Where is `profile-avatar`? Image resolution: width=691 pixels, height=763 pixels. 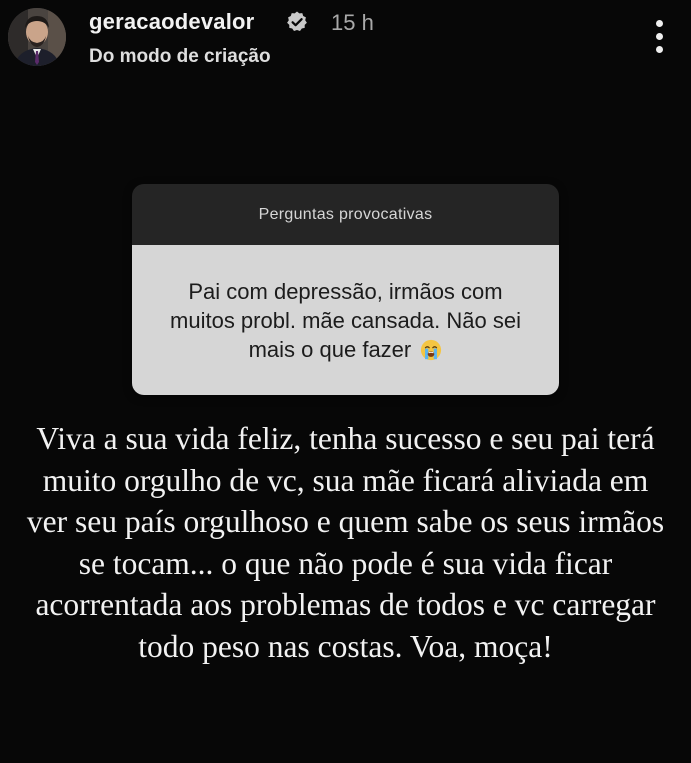 profile-avatar is located at coordinates (37, 37).